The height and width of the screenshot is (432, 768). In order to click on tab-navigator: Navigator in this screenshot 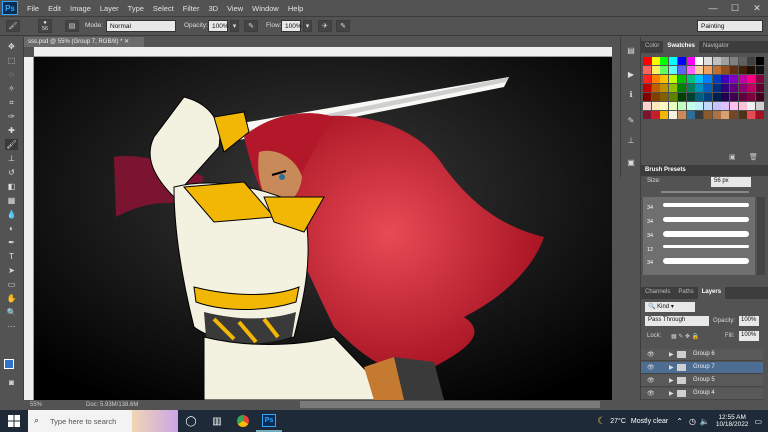, I will do `click(716, 47)`.